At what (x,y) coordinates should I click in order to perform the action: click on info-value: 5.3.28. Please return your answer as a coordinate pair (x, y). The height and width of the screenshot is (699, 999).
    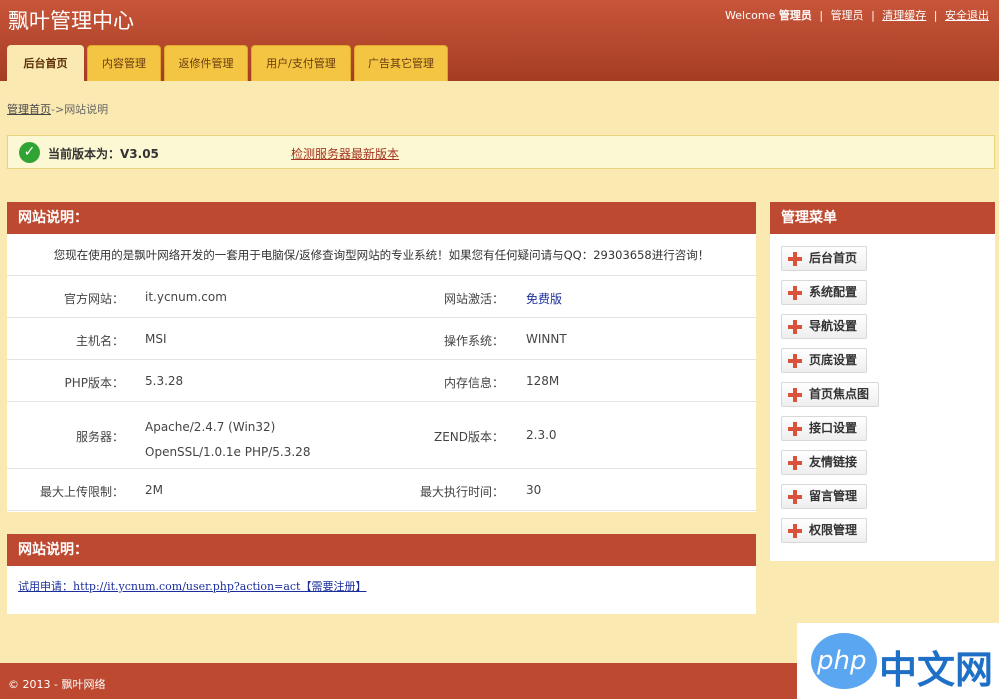
    Looking at the image, I should click on (164, 381).